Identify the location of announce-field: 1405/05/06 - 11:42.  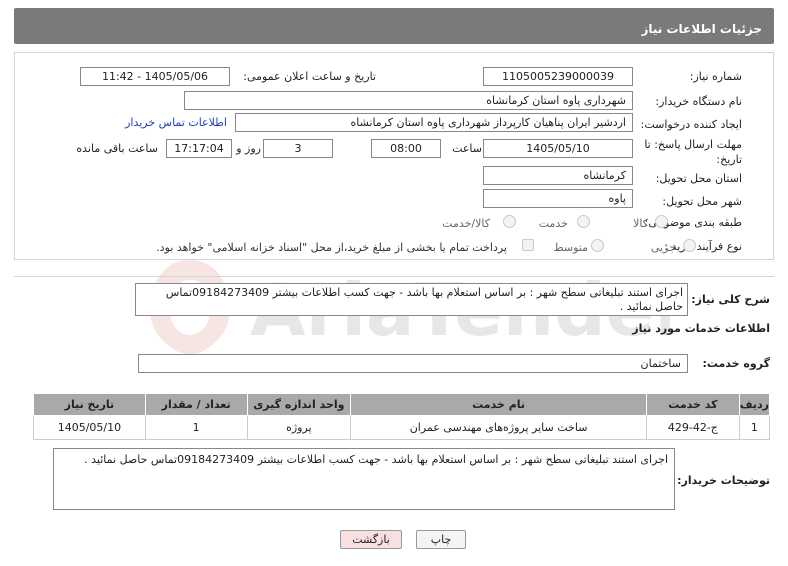
(155, 76).